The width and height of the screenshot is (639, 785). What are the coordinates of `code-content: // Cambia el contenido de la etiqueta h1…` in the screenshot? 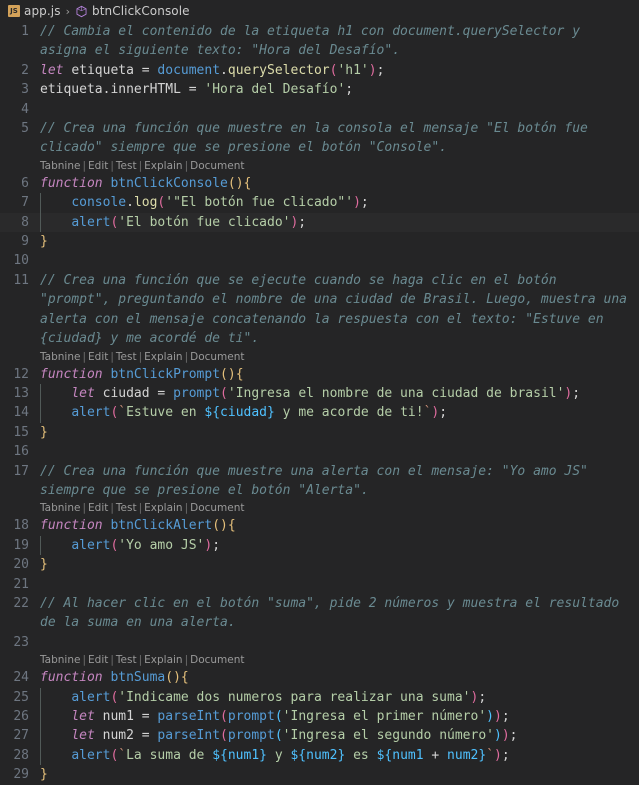 It's located at (339, 41).